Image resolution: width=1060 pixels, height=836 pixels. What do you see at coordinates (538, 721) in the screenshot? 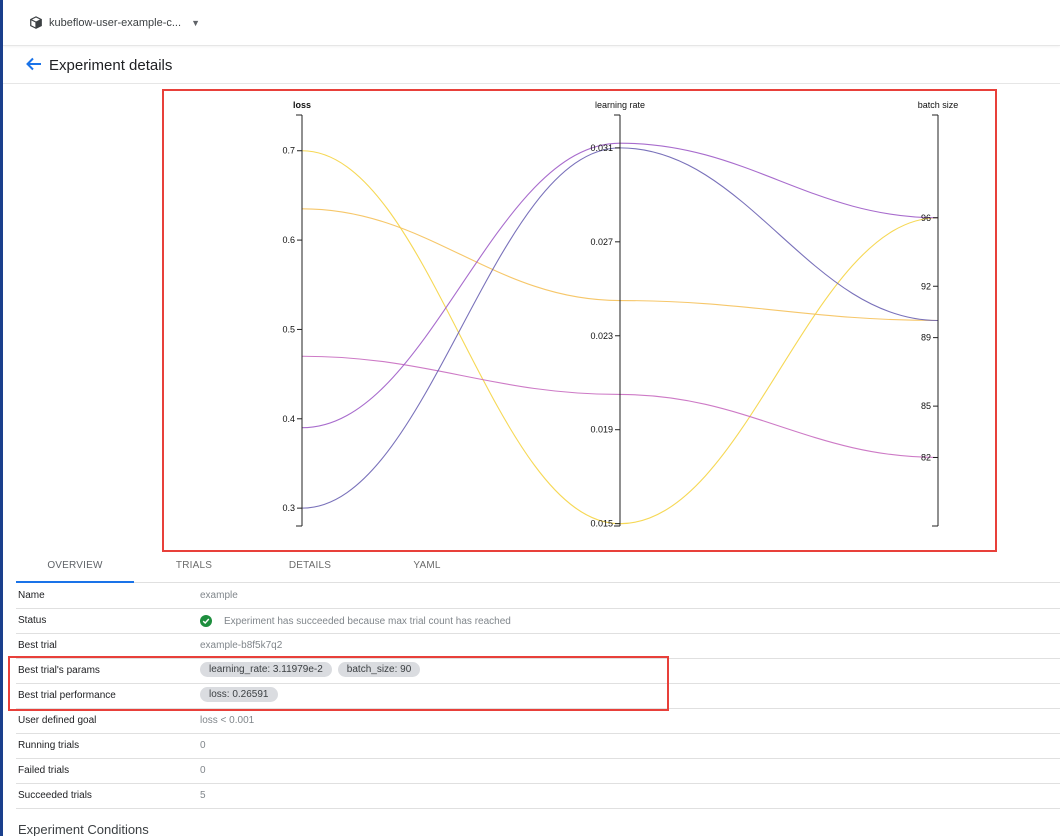
I see `table-row: User defined goal loss < 0.001` at bounding box center [538, 721].